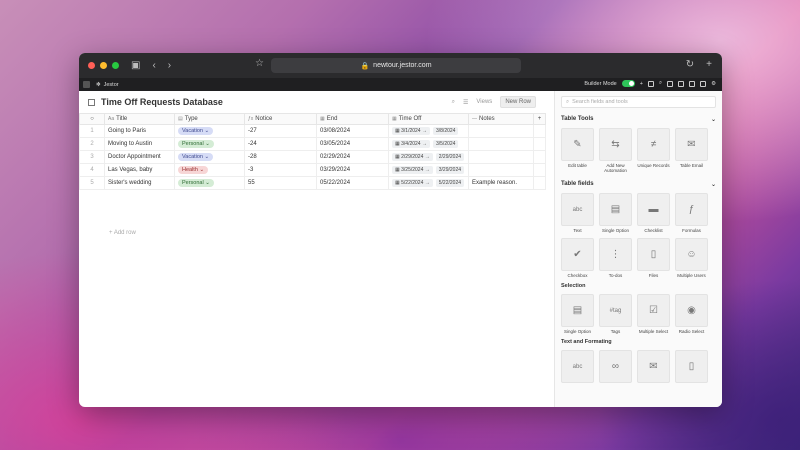 The image size is (800, 450). I want to click on tool-edit-table: ✎ Edit table, so click(577, 150).